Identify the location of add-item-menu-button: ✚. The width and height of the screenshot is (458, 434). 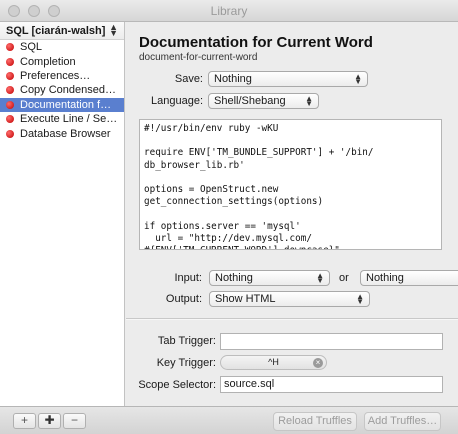
(49, 421).